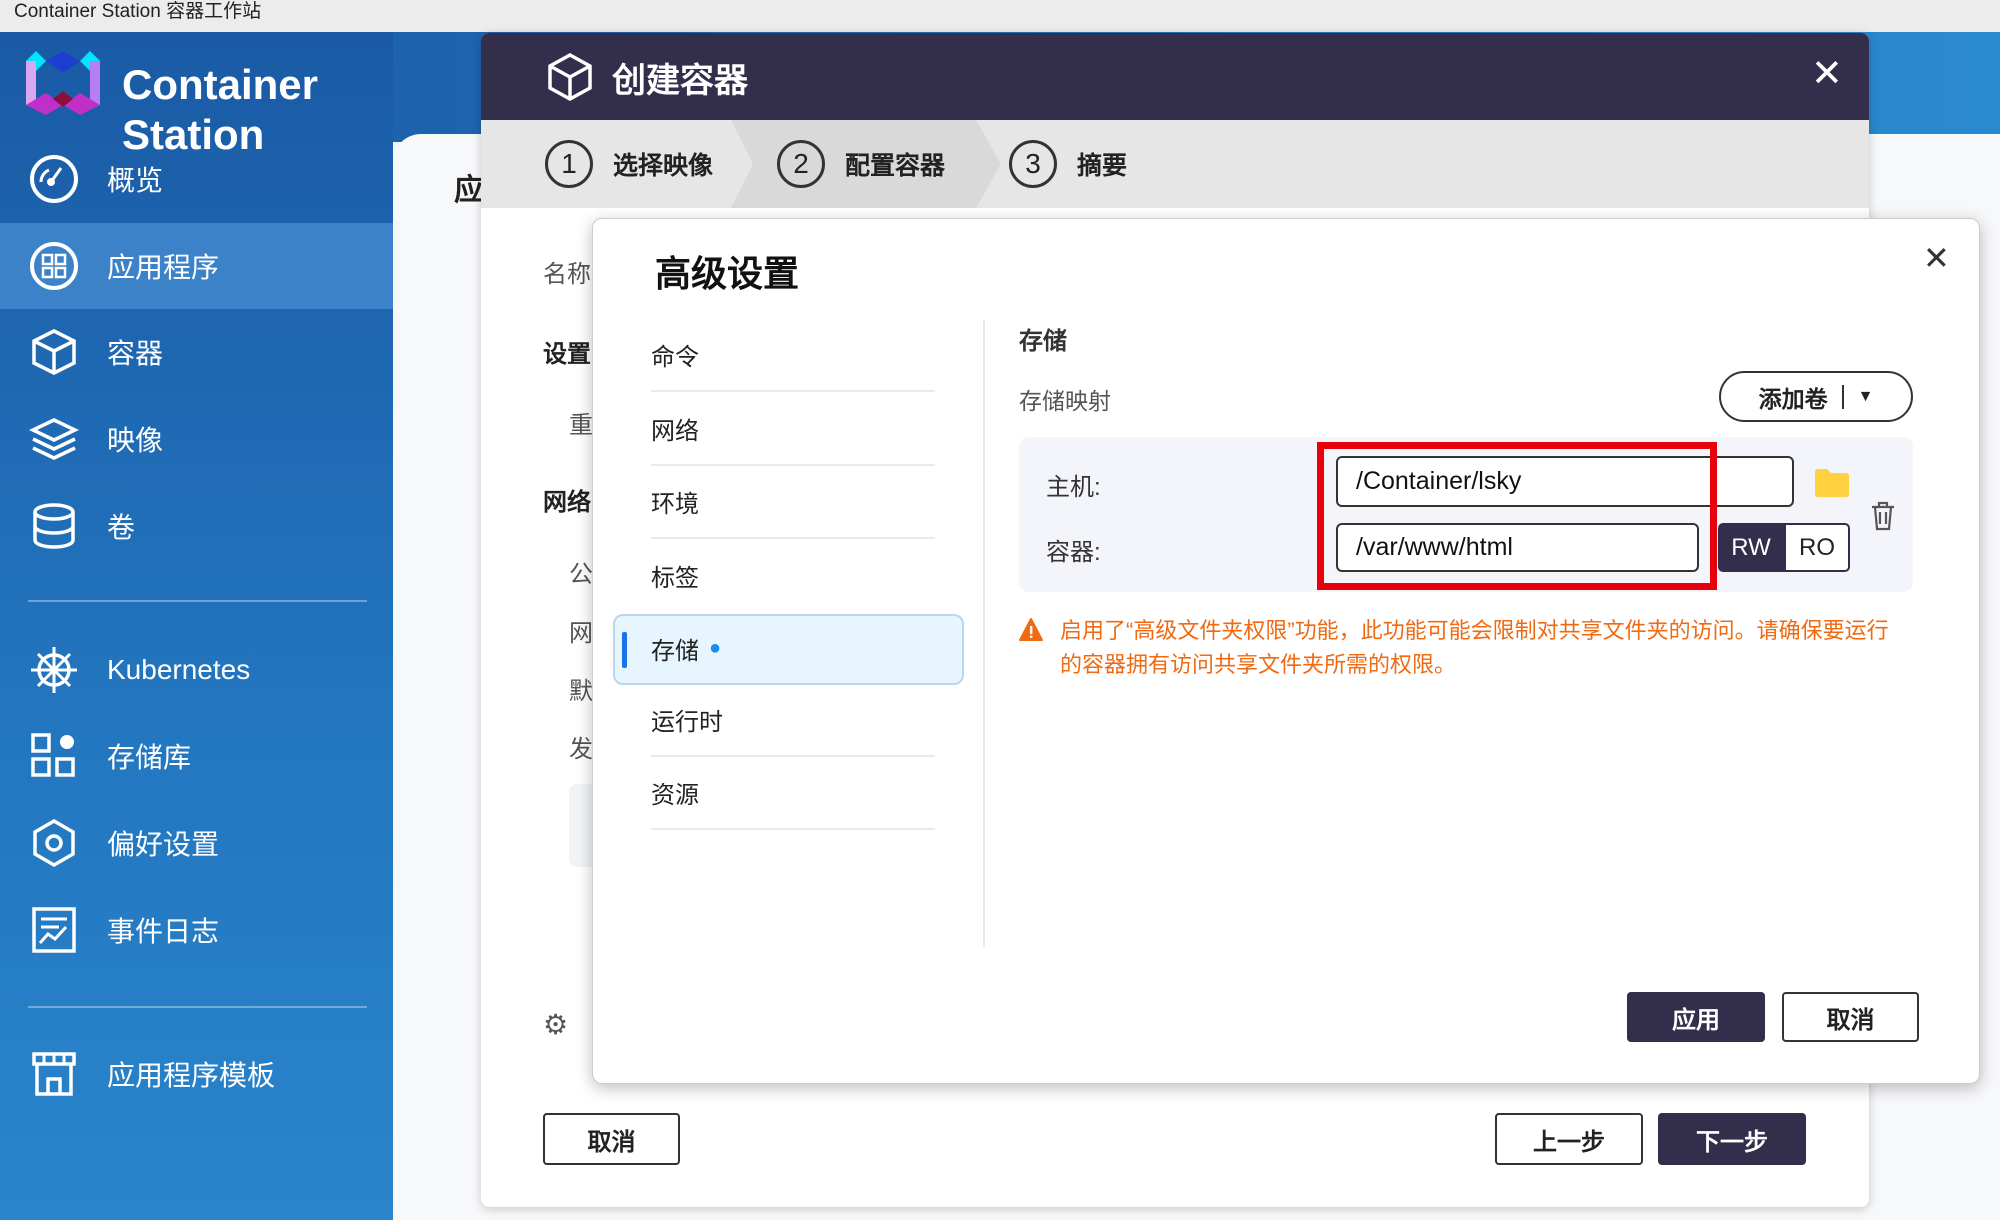 This screenshot has height=1220, width=2000. Describe the element at coordinates (54, 439) in the screenshot. I see `layers-icon` at that location.